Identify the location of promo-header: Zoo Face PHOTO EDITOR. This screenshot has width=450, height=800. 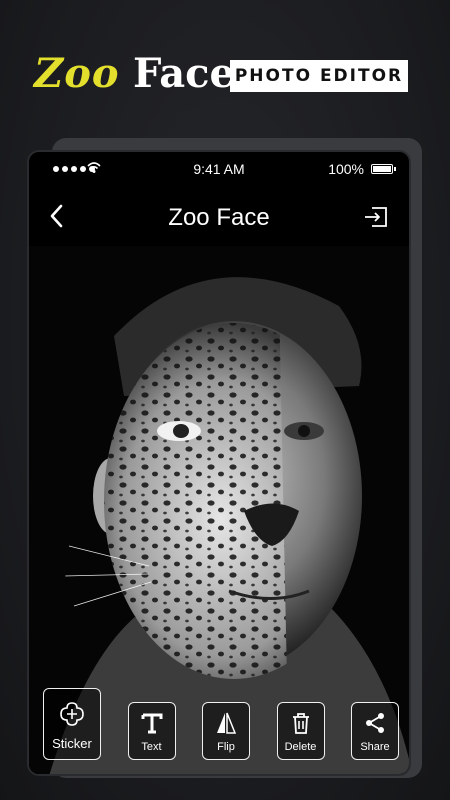
(225, 75).